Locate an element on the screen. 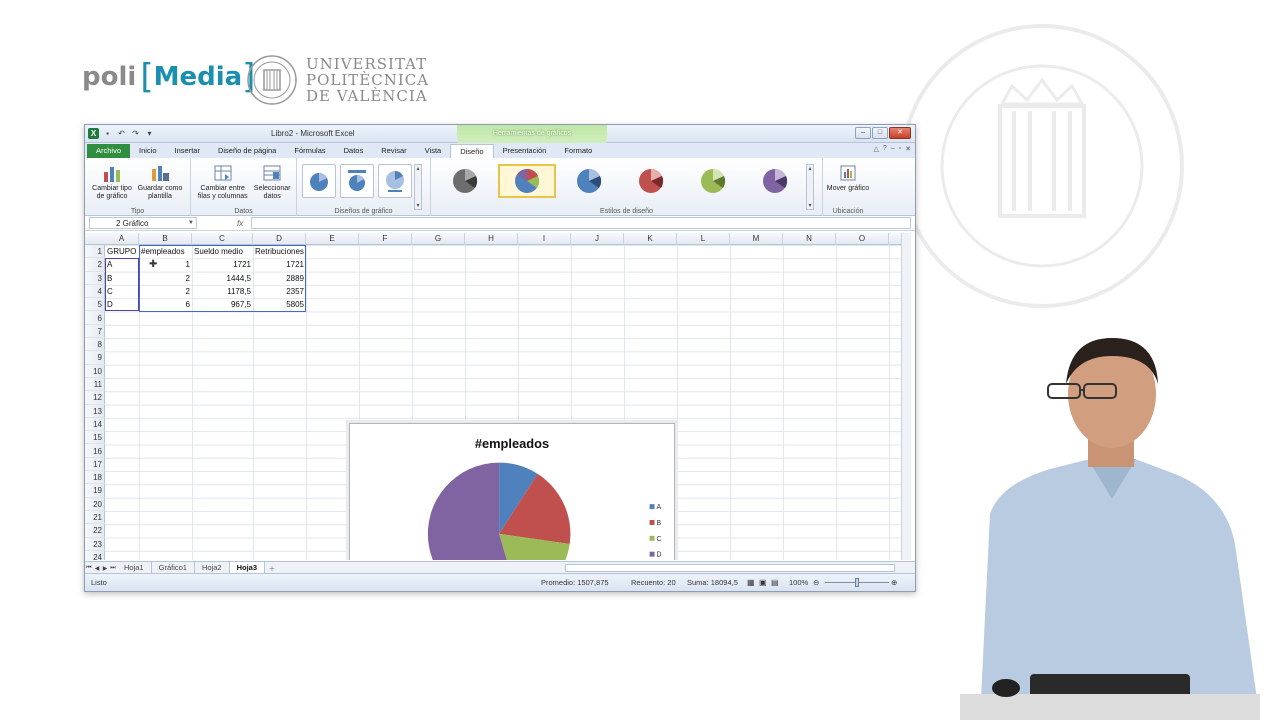 The width and height of the screenshot is (1280, 720). zoom-level: 100% is located at coordinates (798, 582).